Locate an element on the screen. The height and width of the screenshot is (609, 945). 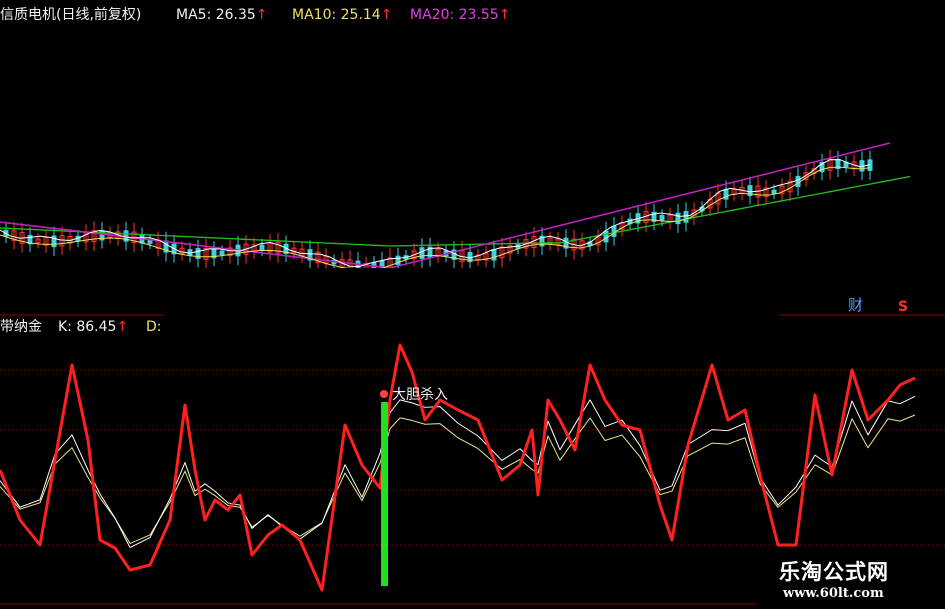
watermark: 乐淘公式网 www.60lt.com is located at coordinates (851, 578).